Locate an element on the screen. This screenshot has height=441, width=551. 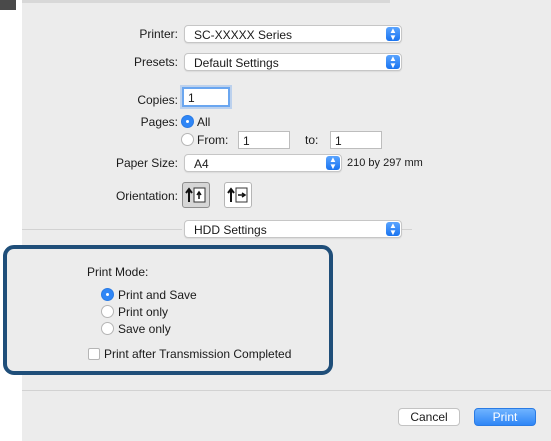
presets-value: Default Settings is located at coordinates (236, 63).